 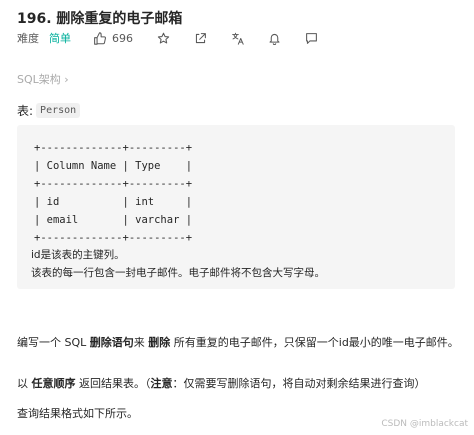 I want to click on table-name-code: Person, so click(x=58, y=110).